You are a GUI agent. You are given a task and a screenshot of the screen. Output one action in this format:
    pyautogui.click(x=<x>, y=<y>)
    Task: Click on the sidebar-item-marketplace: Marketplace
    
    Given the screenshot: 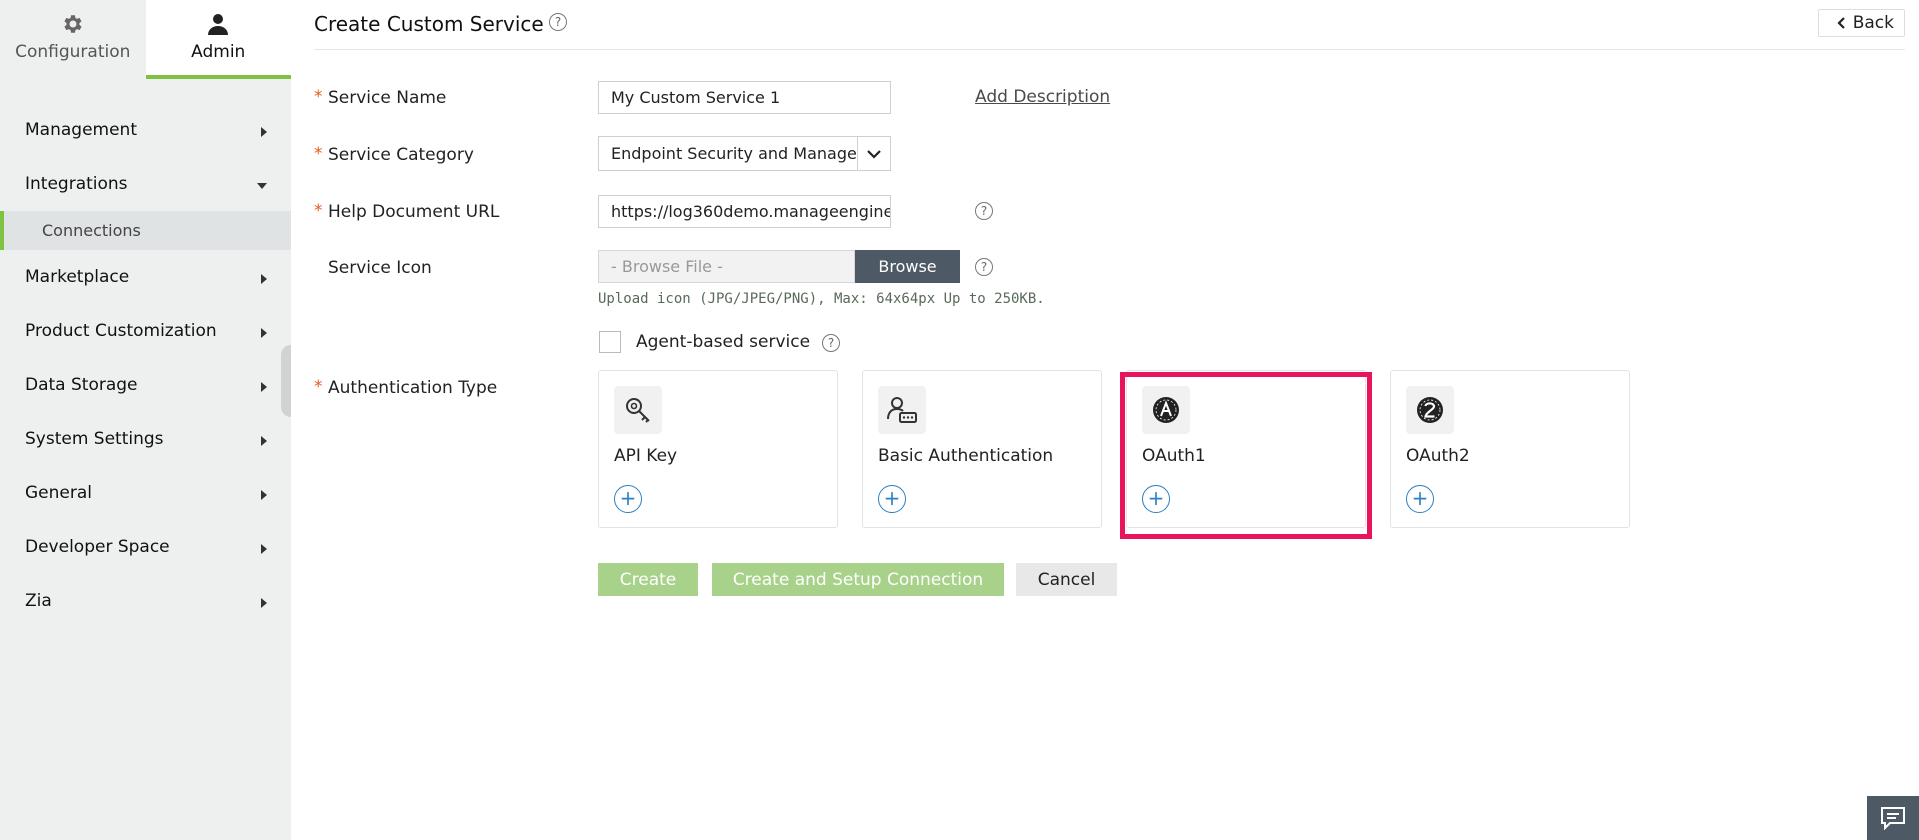 What is the action you would take?
    pyautogui.click(x=145, y=277)
    